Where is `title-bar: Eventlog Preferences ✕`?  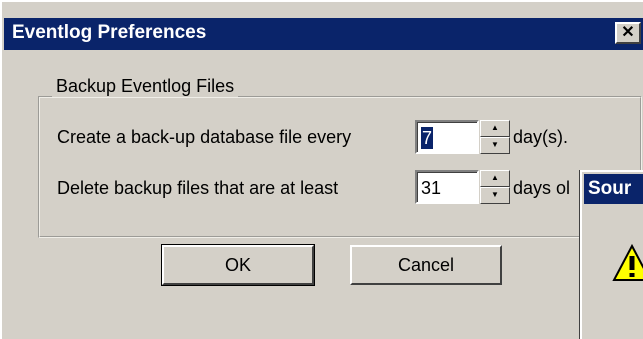
title-bar: Eventlog Preferences ✕ is located at coordinates (323, 34).